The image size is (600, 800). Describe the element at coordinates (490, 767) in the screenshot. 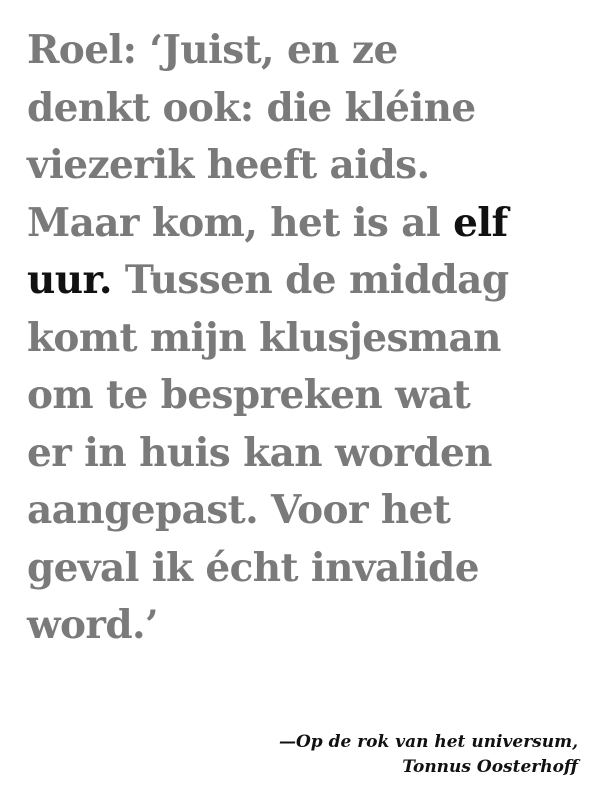

I see `attribution-author: Tonnus Oosterhoff` at that location.